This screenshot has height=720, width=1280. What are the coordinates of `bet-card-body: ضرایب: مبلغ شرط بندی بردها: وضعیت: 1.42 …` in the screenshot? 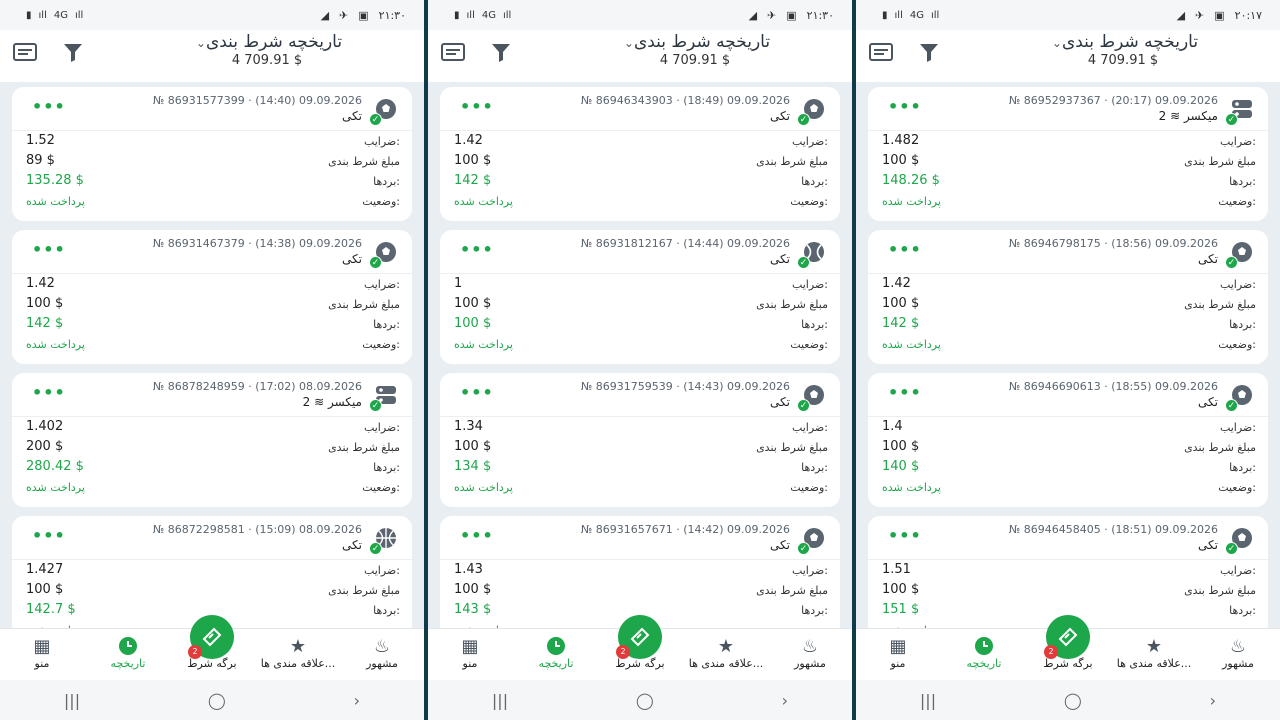 It's located at (1068, 319).